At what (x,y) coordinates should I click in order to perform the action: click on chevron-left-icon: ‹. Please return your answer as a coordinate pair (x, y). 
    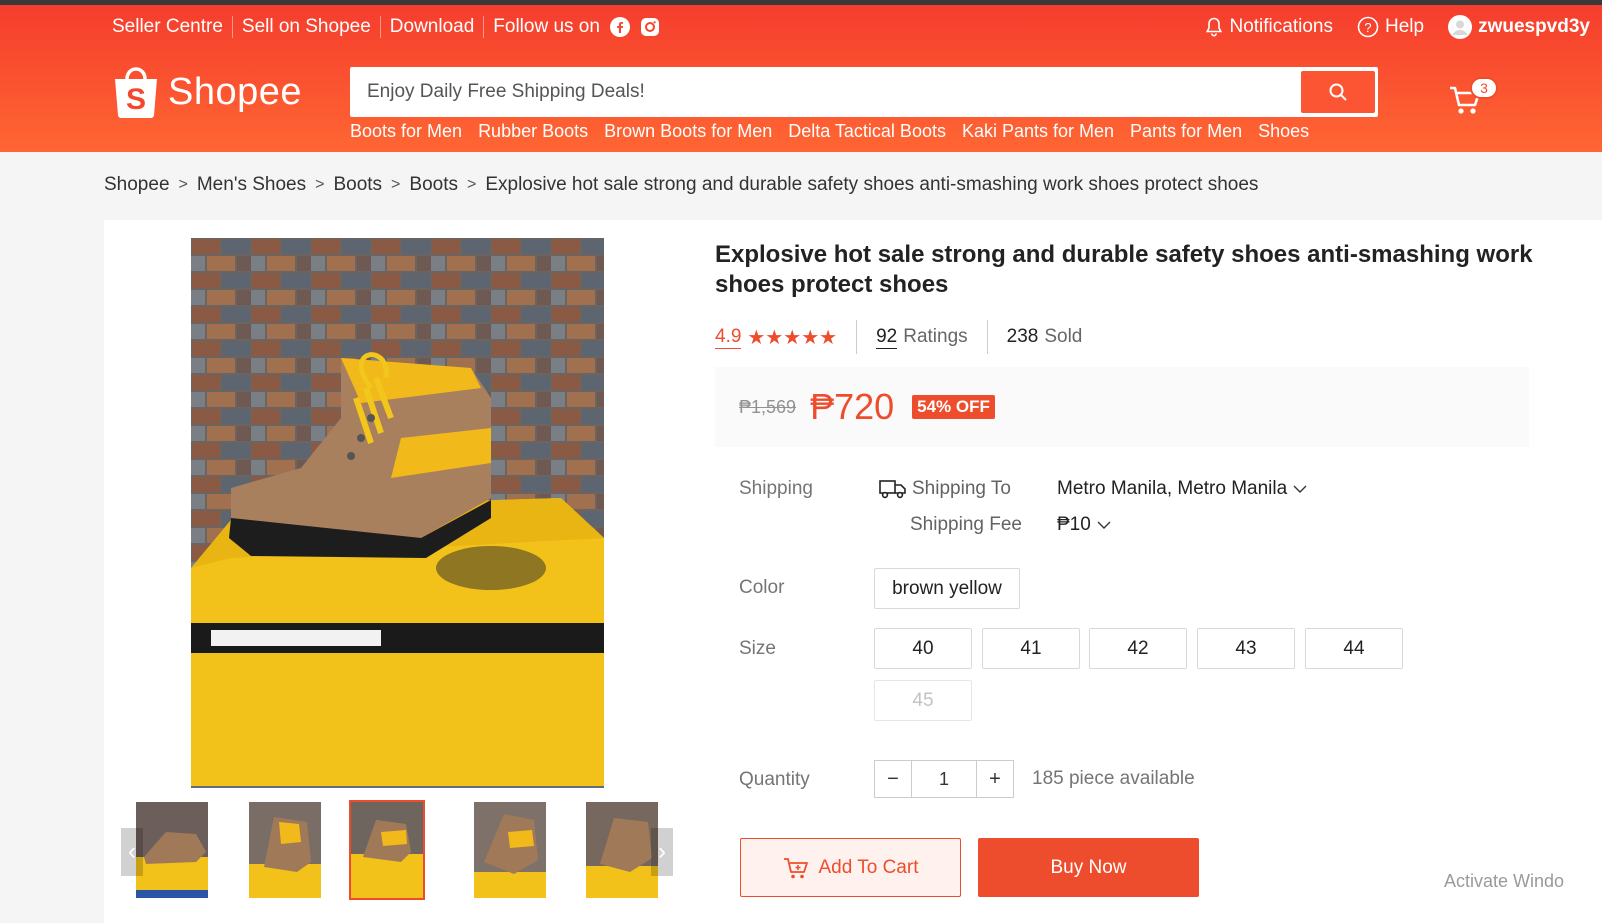
    Looking at the image, I should click on (132, 851).